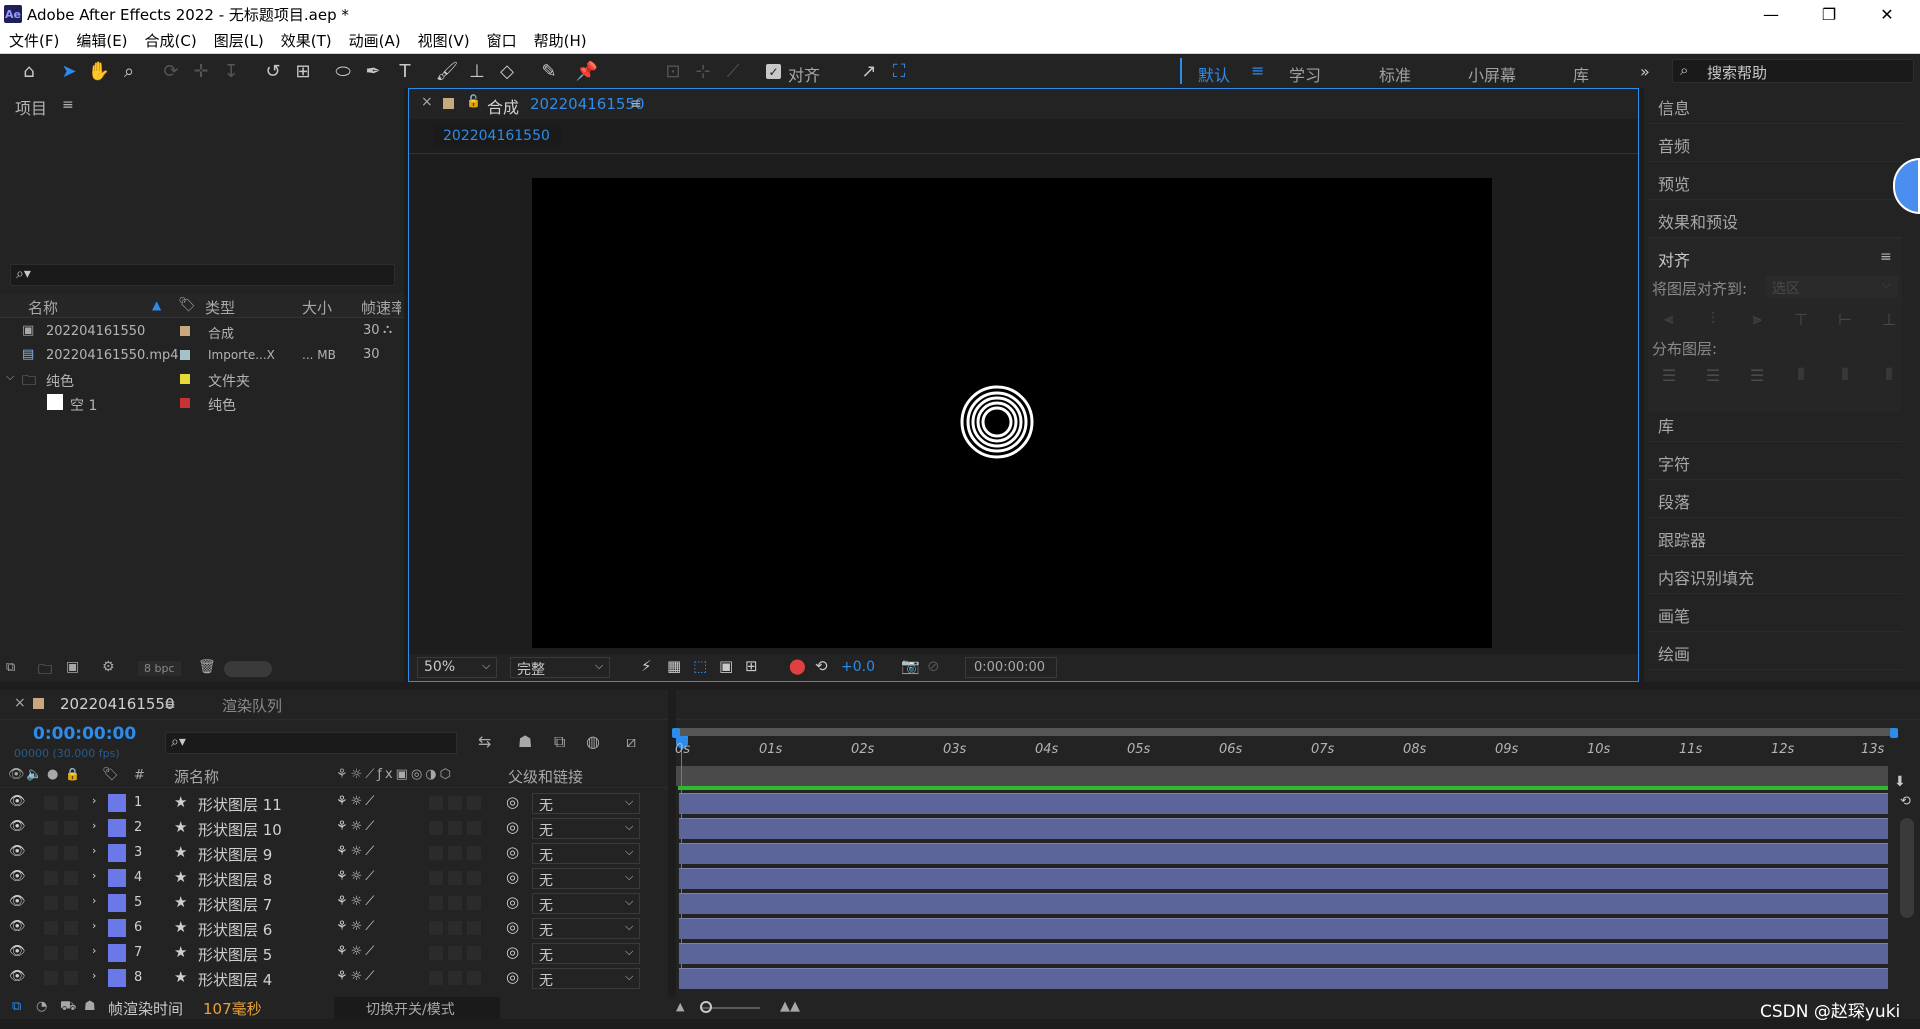  What do you see at coordinates (17, 826) in the screenshot?
I see `eye-icon: 👁` at bounding box center [17, 826].